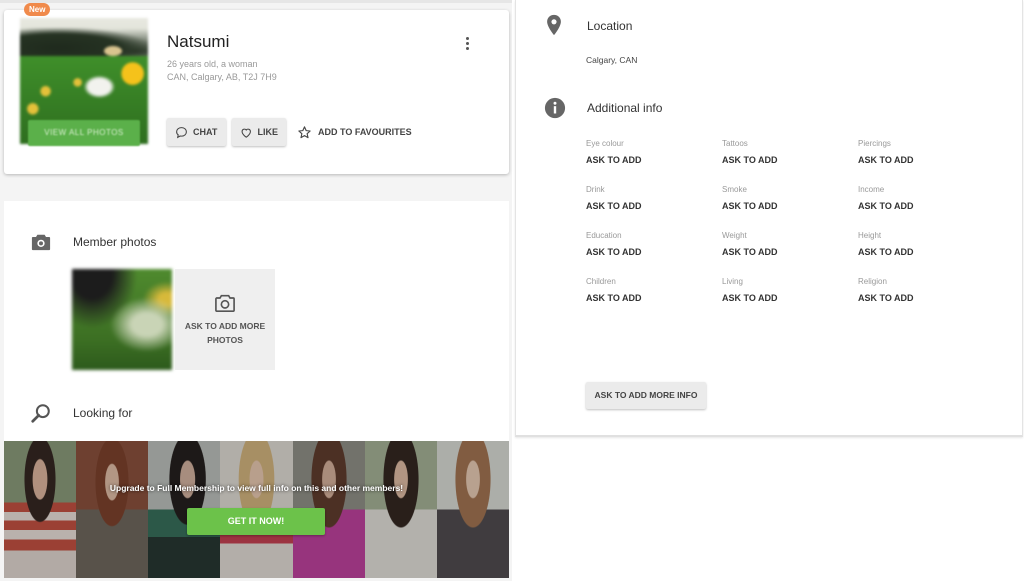  I want to click on field-label: Eye colour, so click(605, 143).